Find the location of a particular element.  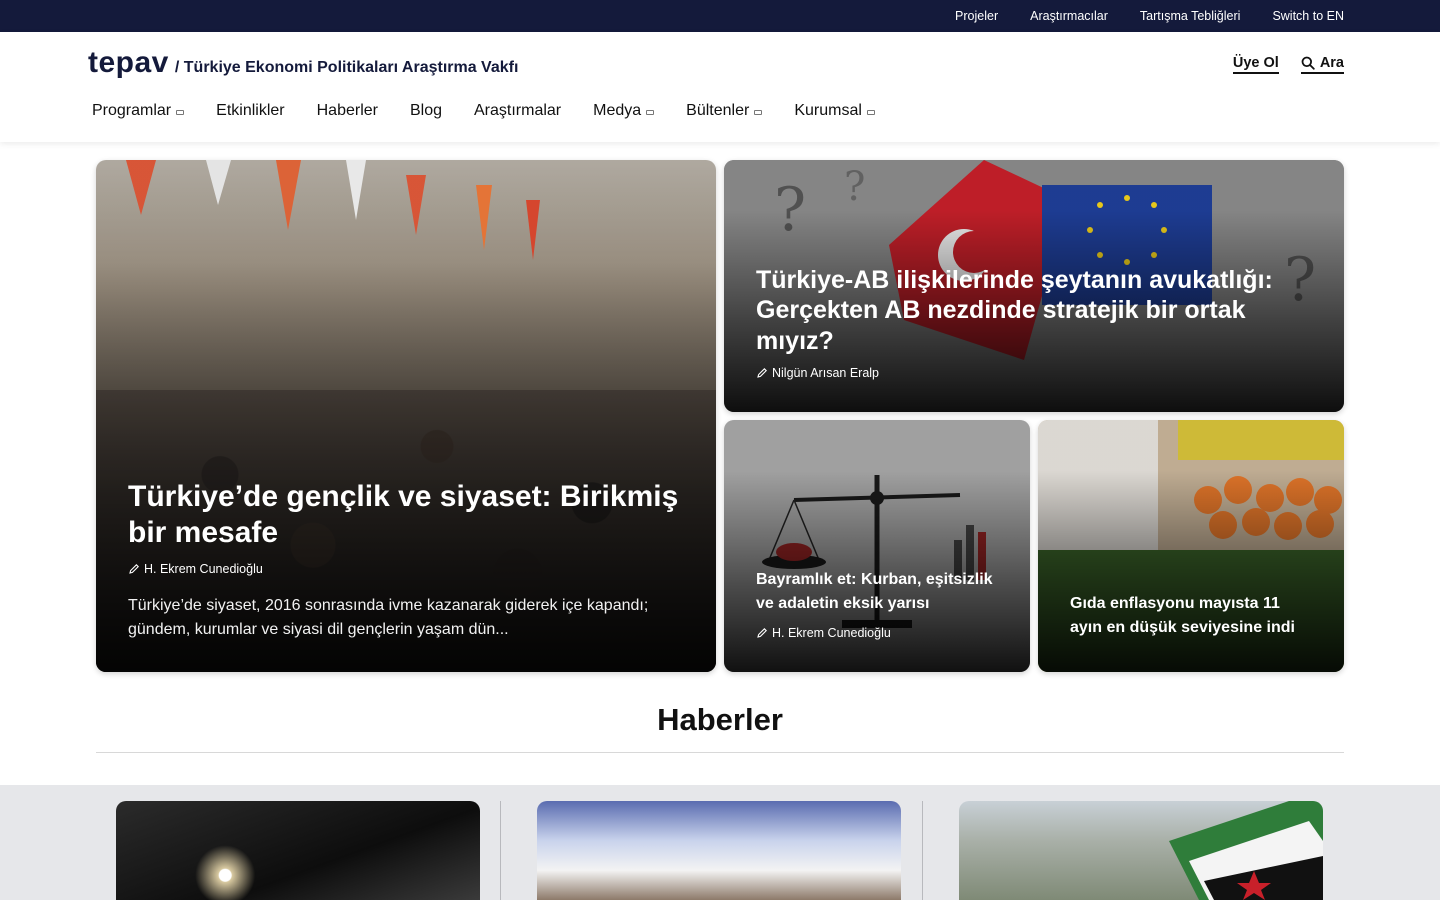

nav-item-label: Araştırmalar is located at coordinates (518, 110).